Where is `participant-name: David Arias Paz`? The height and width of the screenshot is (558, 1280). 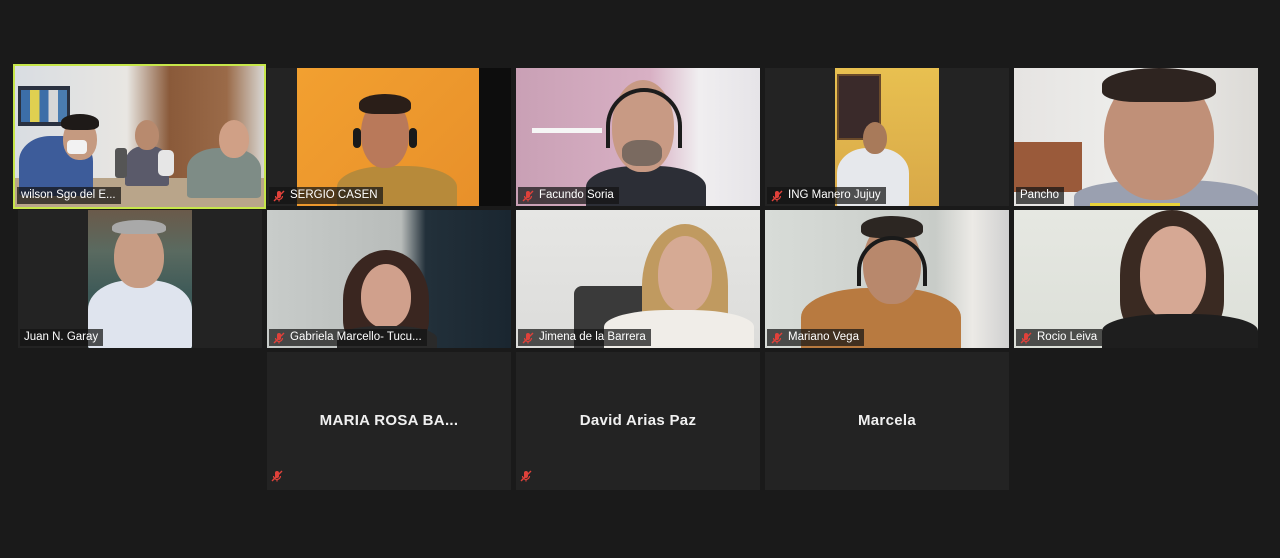 participant-name: David Arias Paz is located at coordinates (638, 420).